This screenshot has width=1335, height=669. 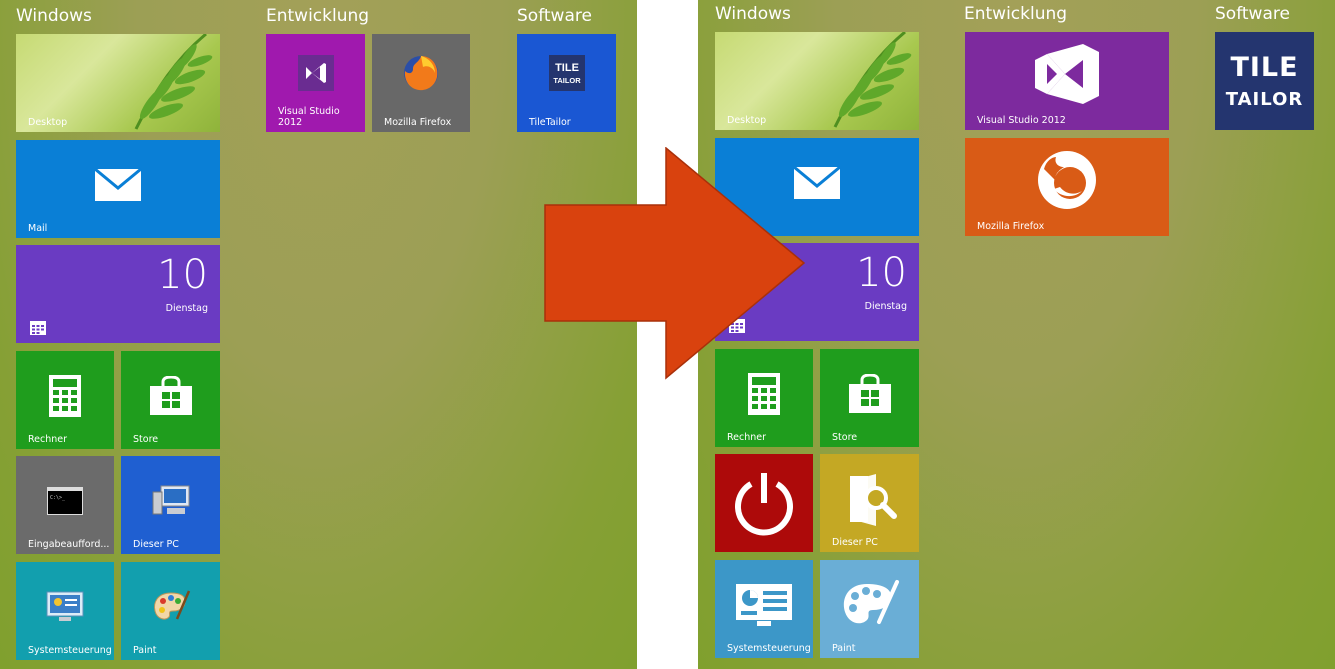 I want to click on command-prompt-icon: C:\>_, so click(x=65, y=501).